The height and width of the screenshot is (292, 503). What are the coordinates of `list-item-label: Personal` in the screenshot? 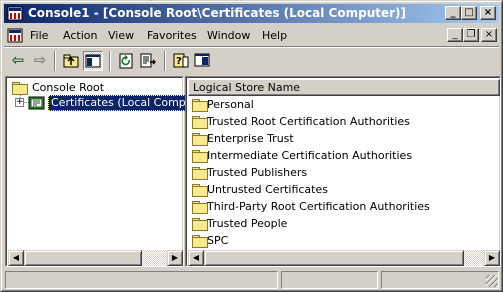 It's located at (230, 104).